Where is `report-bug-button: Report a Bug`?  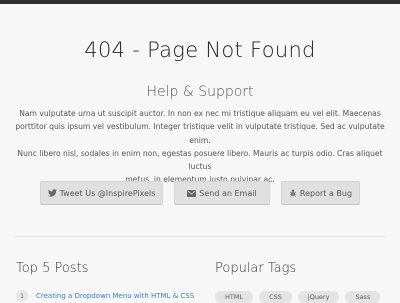
report-bug-button: Report a Bug is located at coordinates (320, 193).